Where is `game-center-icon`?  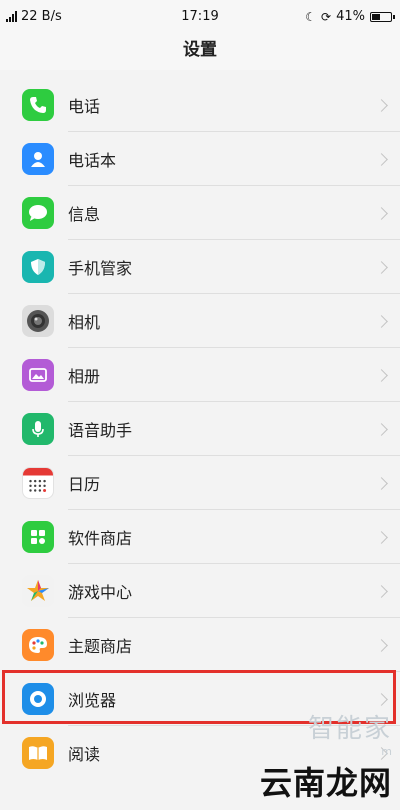 game-center-icon is located at coordinates (38, 591).